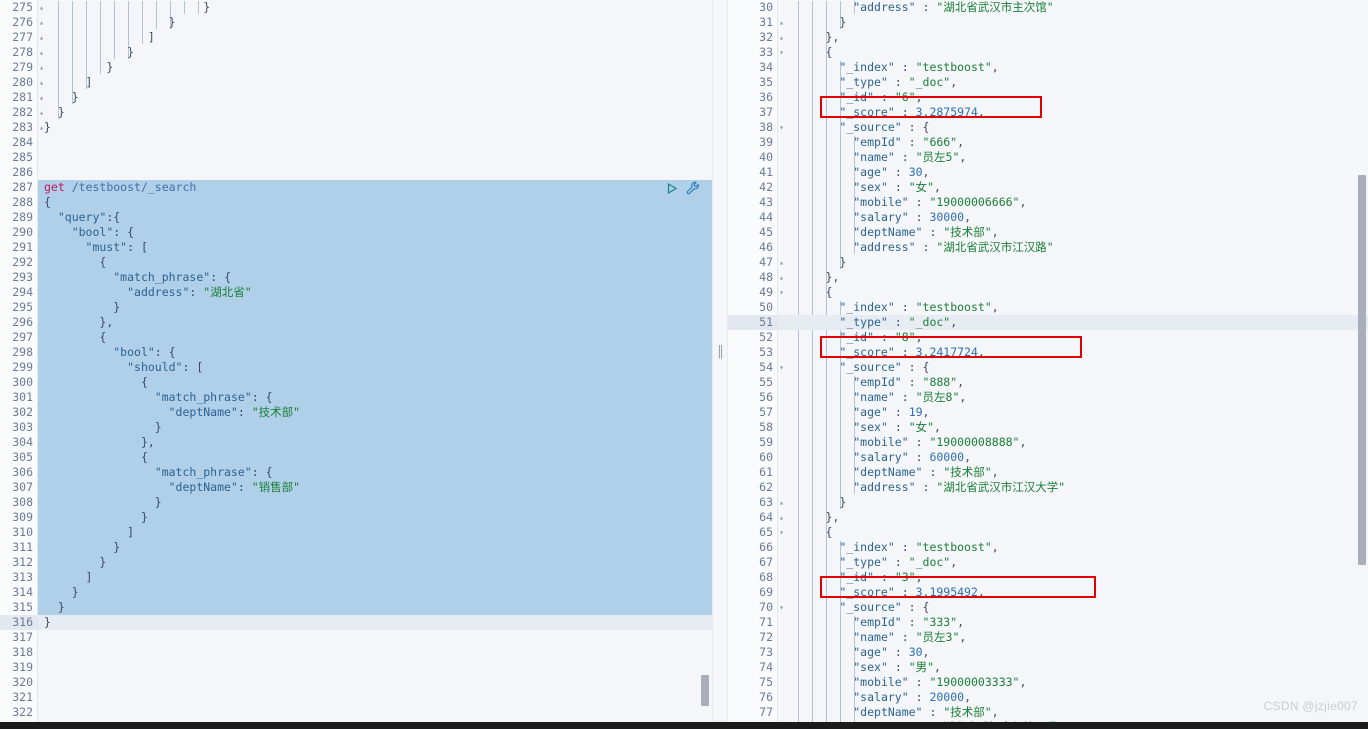 This screenshot has width=1368, height=729. What do you see at coordinates (693, 188) in the screenshot?
I see `wrench-icon` at bounding box center [693, 188].